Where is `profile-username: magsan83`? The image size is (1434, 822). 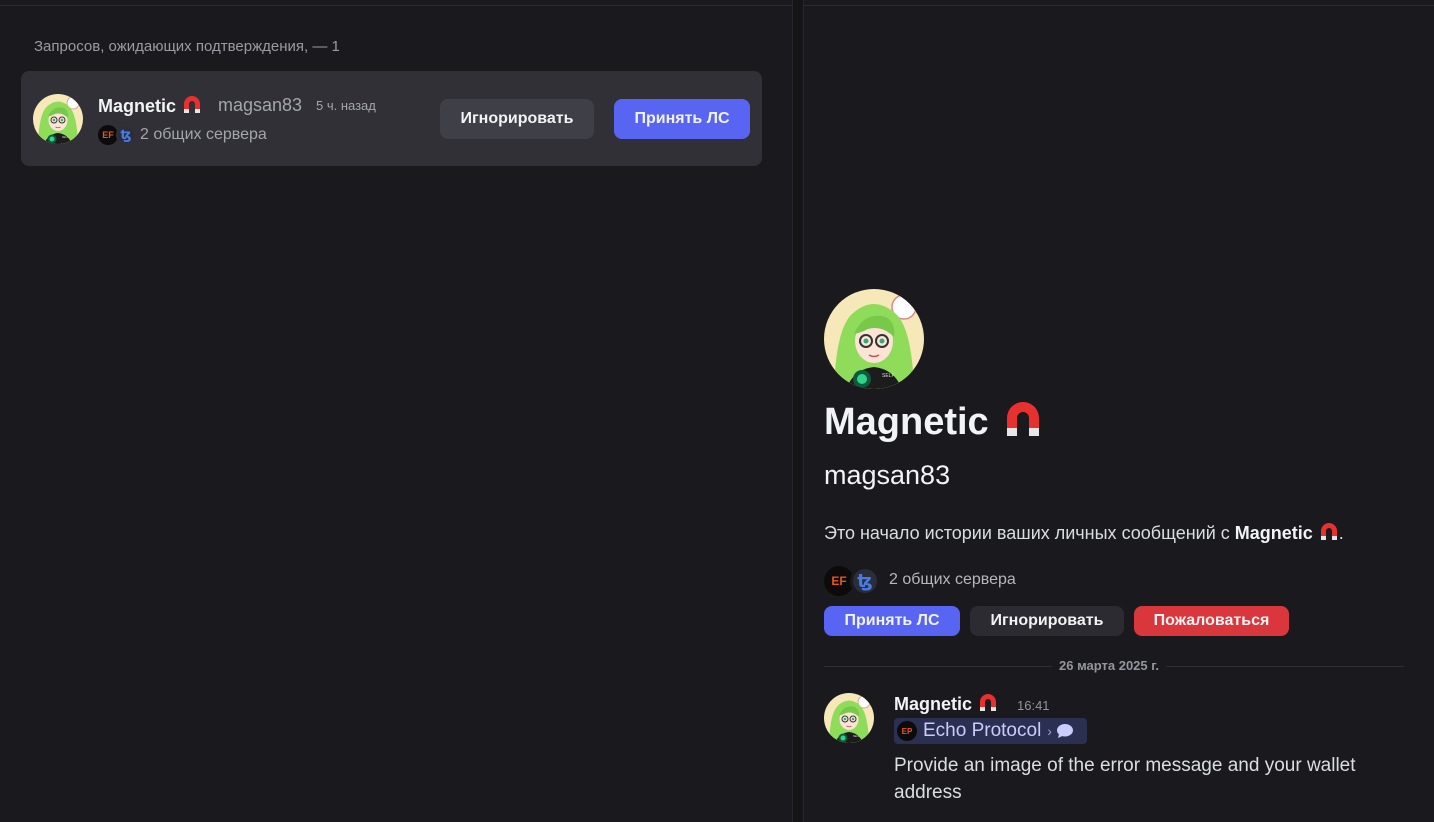
profile-username: magsan83 is located at coordinates (887, 475).